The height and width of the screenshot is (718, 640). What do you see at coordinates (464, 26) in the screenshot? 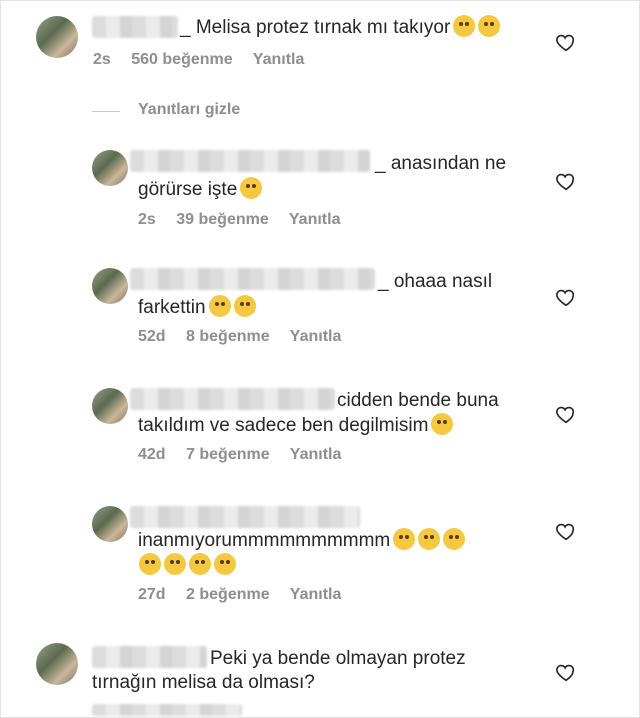
I see `crying-emoji-icon` at bounding box center [464, 26].